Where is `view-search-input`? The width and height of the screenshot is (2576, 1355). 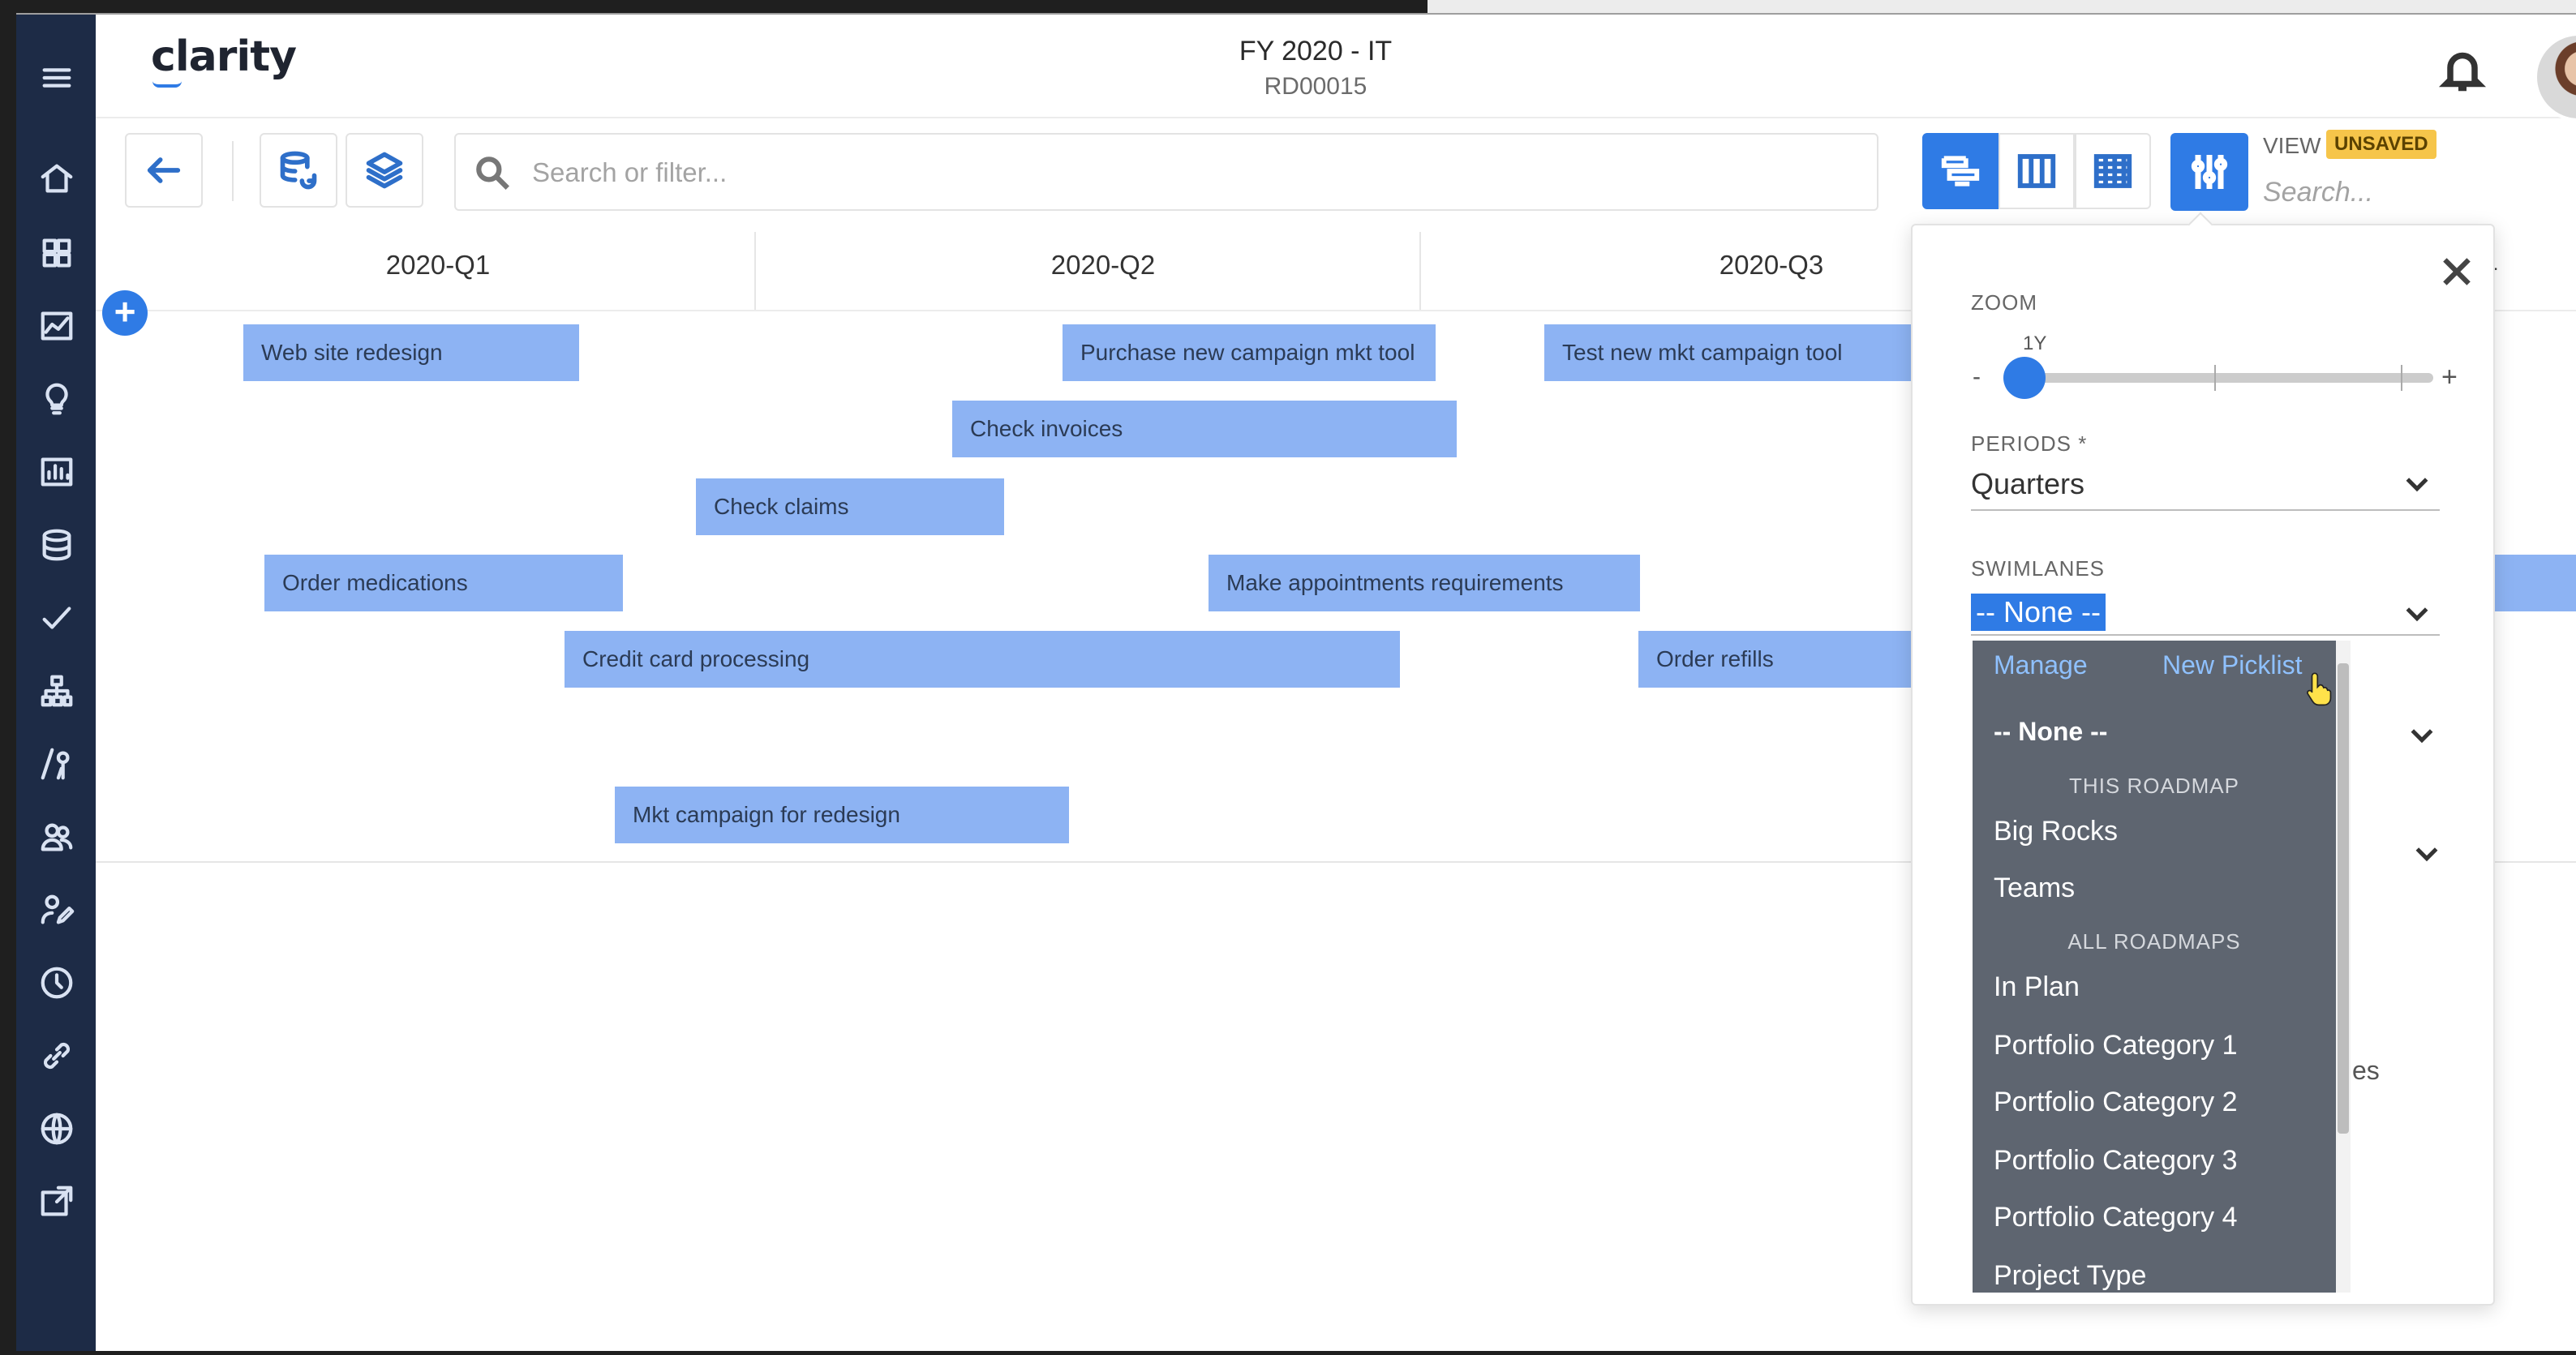 view-search-input is located at coordinates (2417, 192).